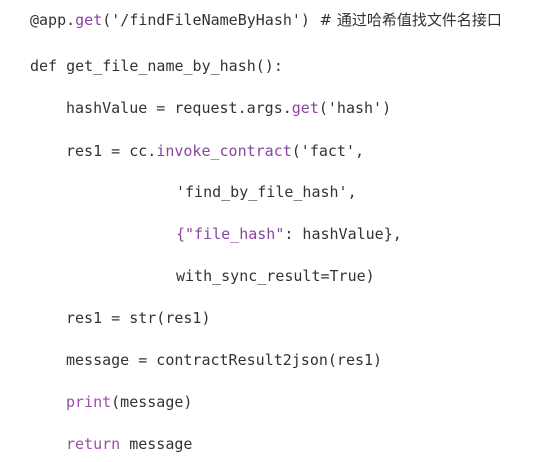 Image resolution: width=553 pixels, height=462 pixels. I want to click on message-assign-token: message = contractResult2json(res1), so click(224, 360).